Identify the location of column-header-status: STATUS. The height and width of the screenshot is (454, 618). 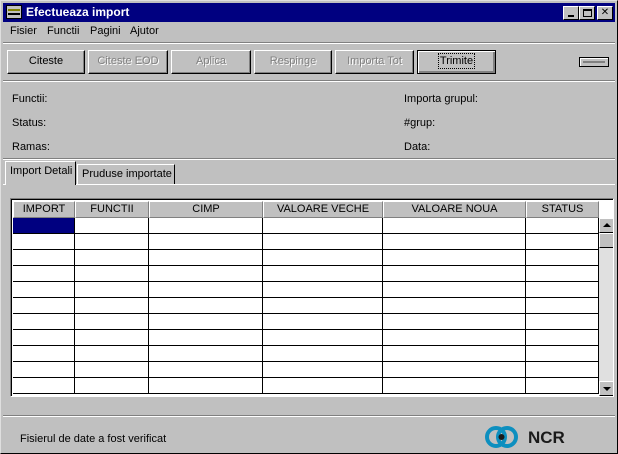
(562, 209).